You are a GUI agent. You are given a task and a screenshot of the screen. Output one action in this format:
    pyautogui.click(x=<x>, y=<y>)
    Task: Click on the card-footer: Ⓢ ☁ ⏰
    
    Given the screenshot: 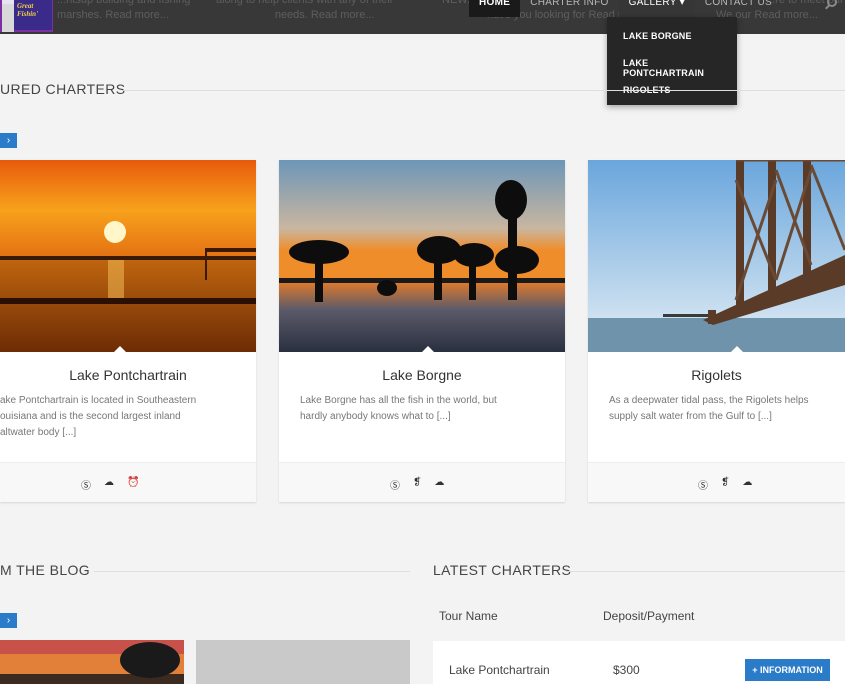 What is the action you would take?
    pyautogui.click(x=128, y=482)
    